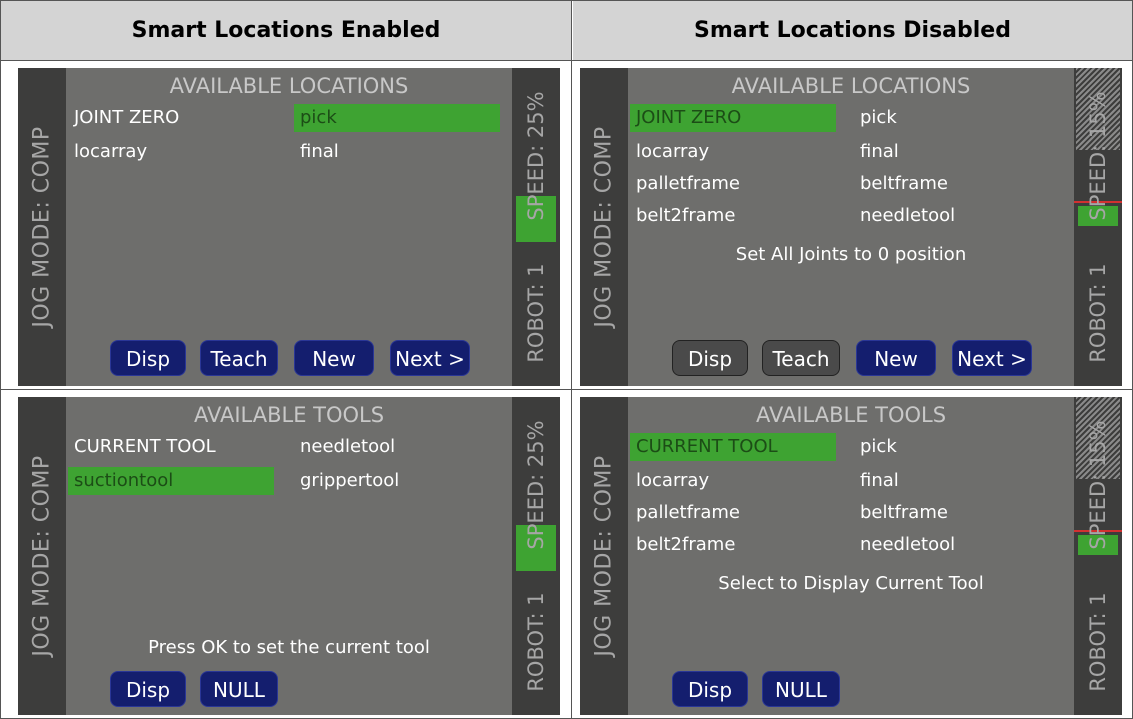 This screenshot has width=1133, height=719. I want to click on table-border-left, so click(0, 359).